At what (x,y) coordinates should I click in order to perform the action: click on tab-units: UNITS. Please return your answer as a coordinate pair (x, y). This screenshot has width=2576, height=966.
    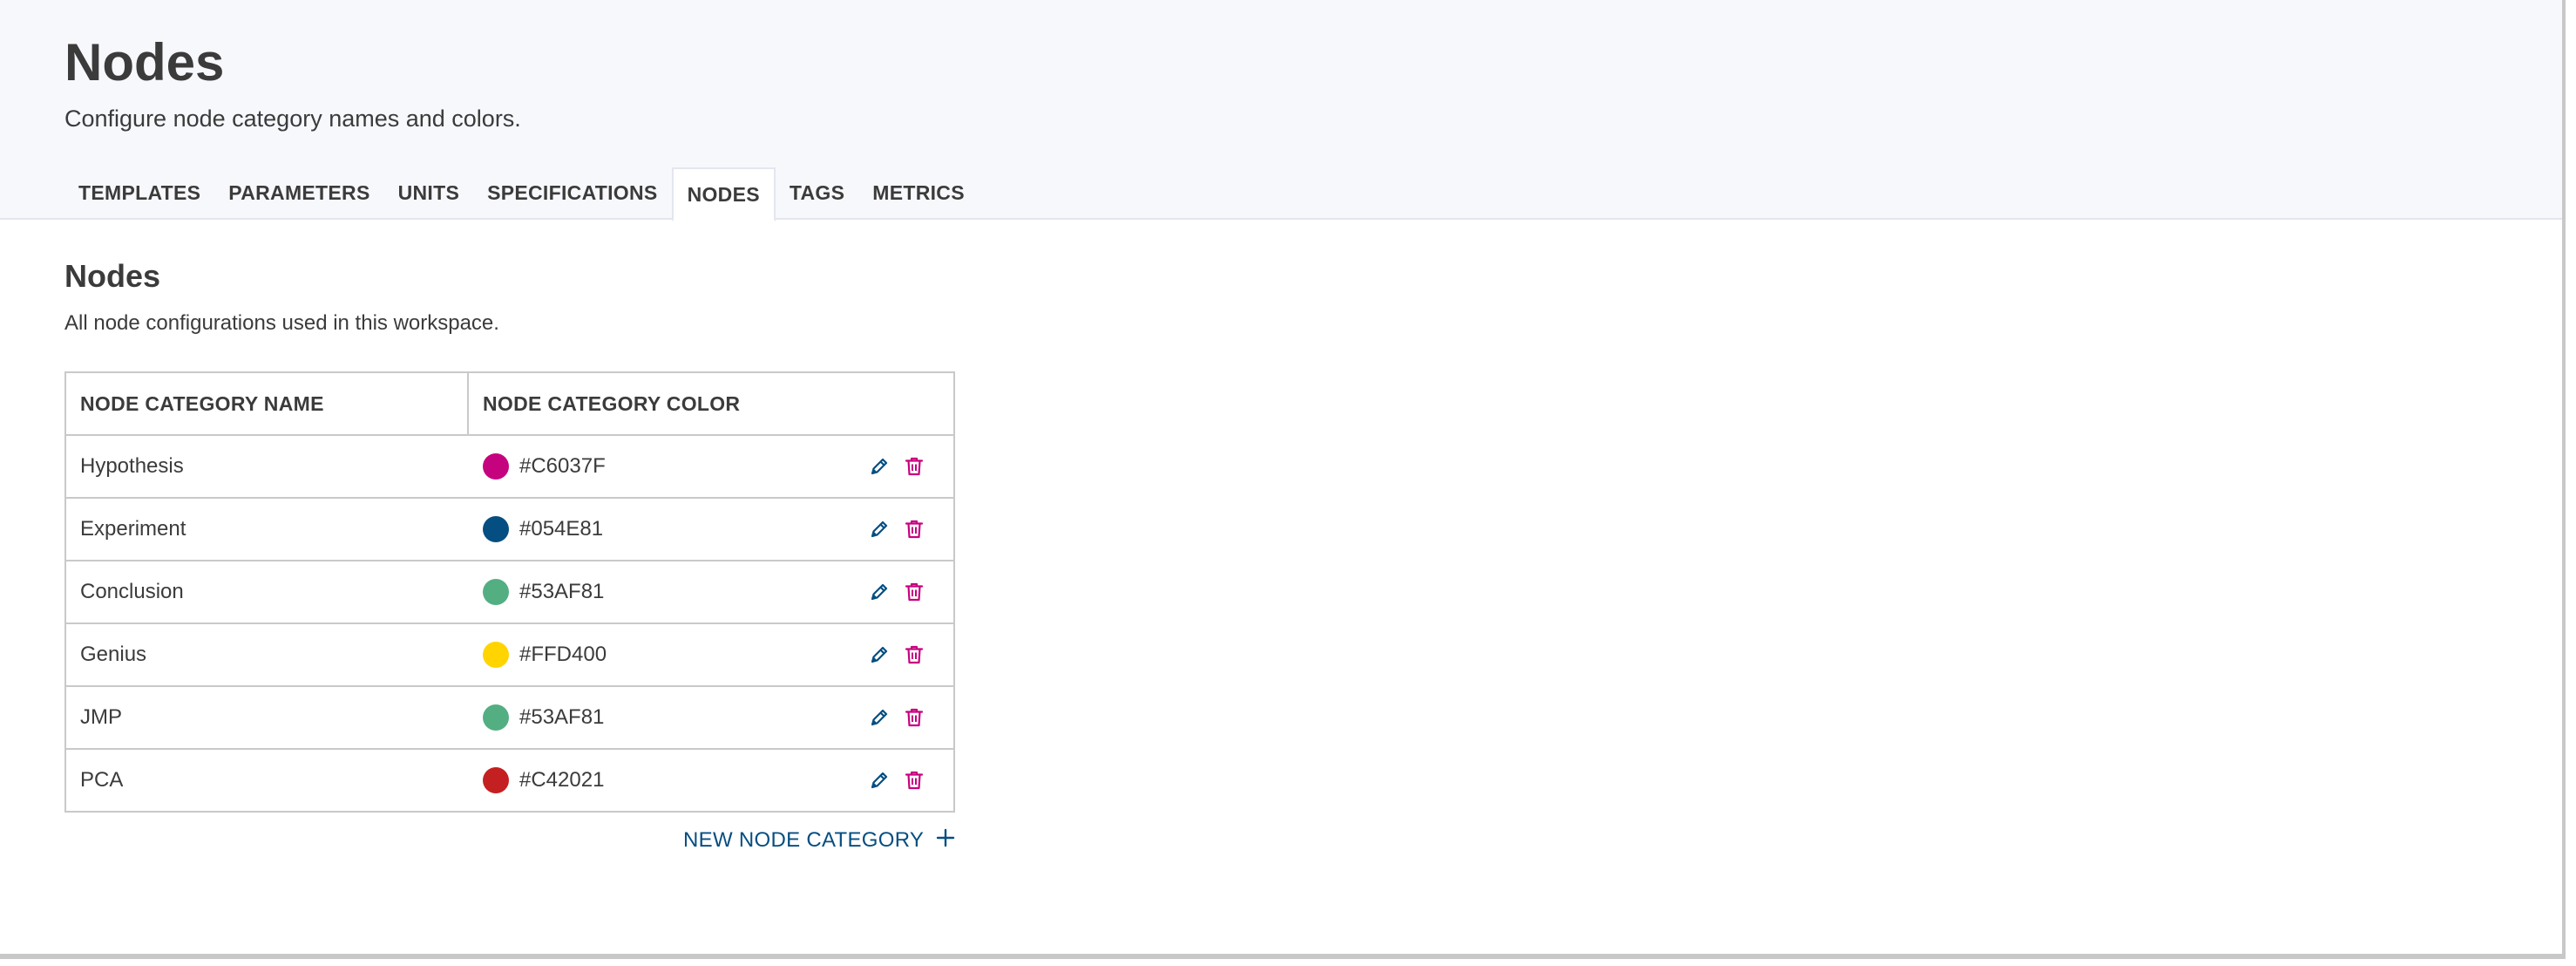
    Looking at the image, I should click on (429, 193).